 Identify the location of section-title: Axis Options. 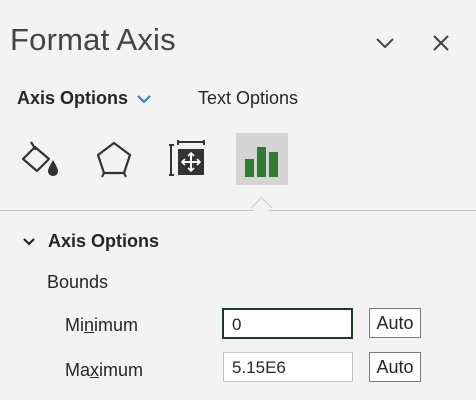
(104, 241).